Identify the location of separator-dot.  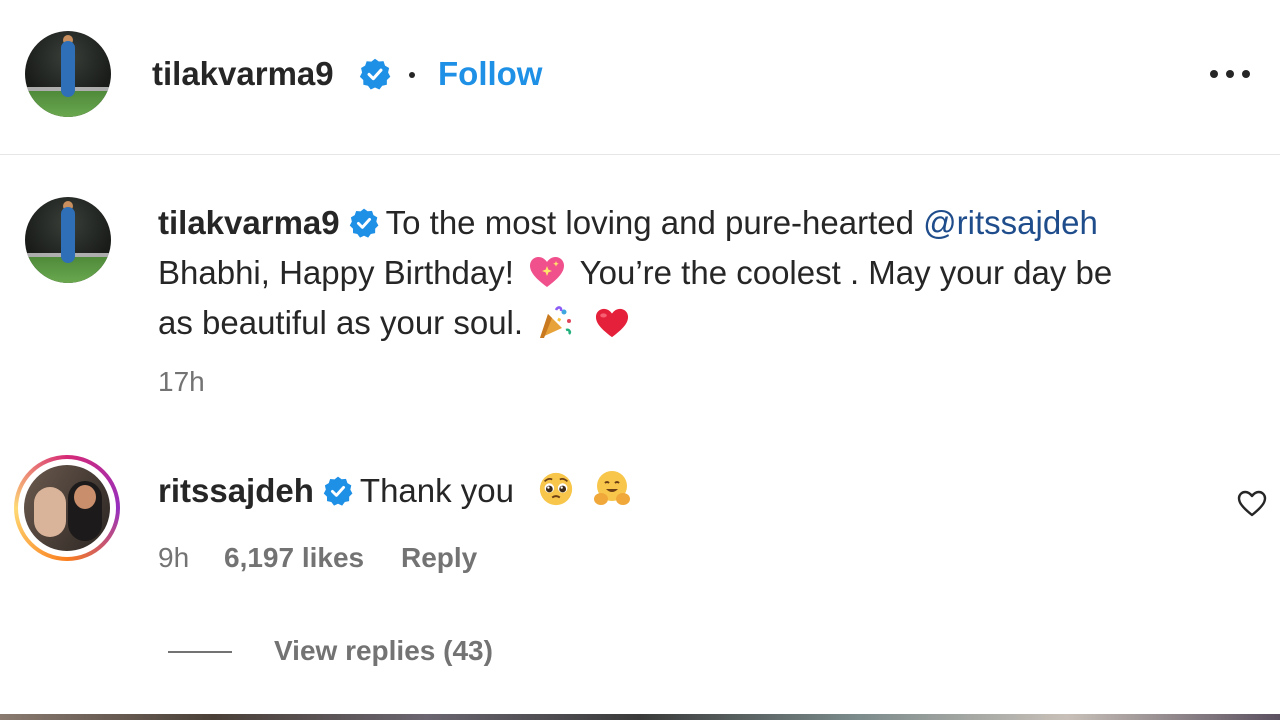
(412, 75).